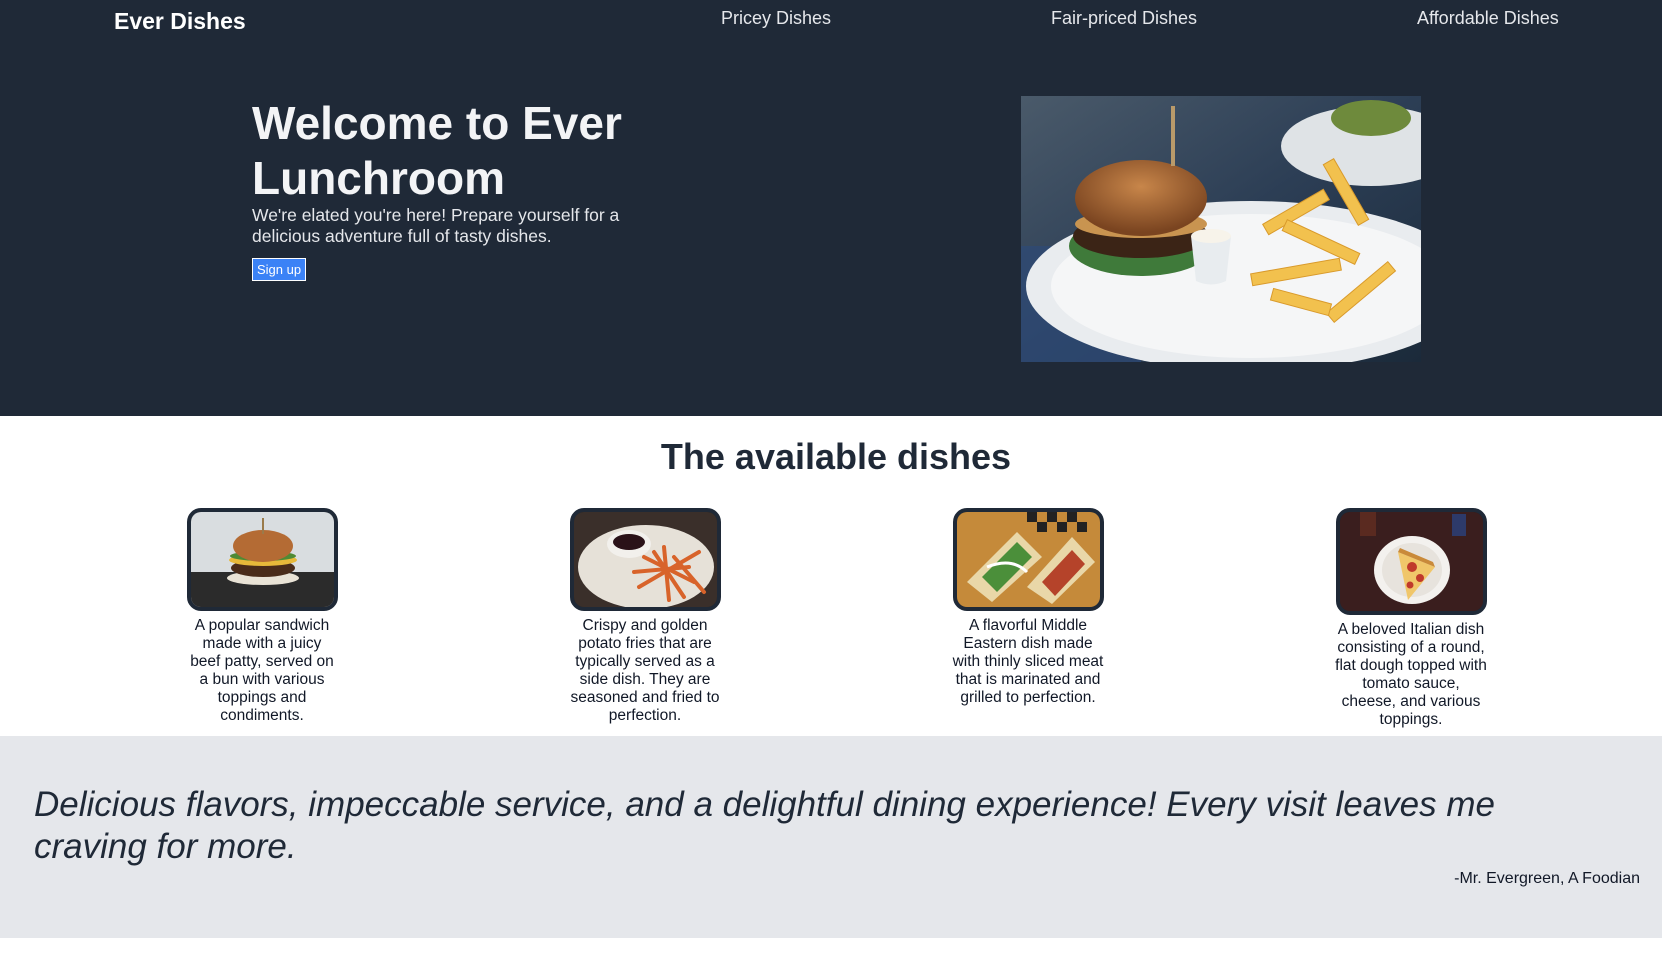 This screenshot has width=1662, height=953. What do you see at coordinates (1547, 878) in the screenshot?
I see `testimonial-author: -Mr. Evergreen, A Foodian` at bounding box center [1547, 878].